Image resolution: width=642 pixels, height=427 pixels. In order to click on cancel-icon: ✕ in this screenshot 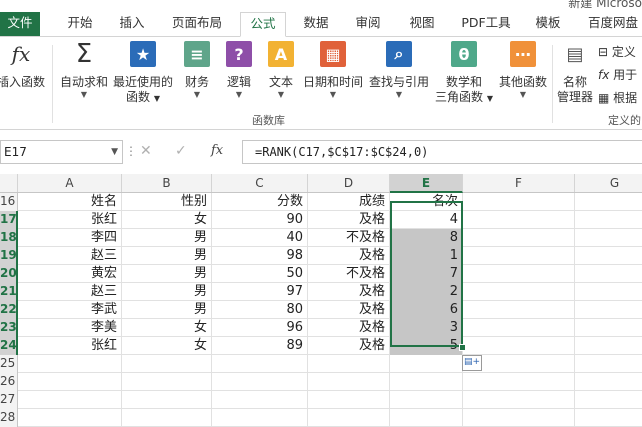, I will do `click(146, 151)`.